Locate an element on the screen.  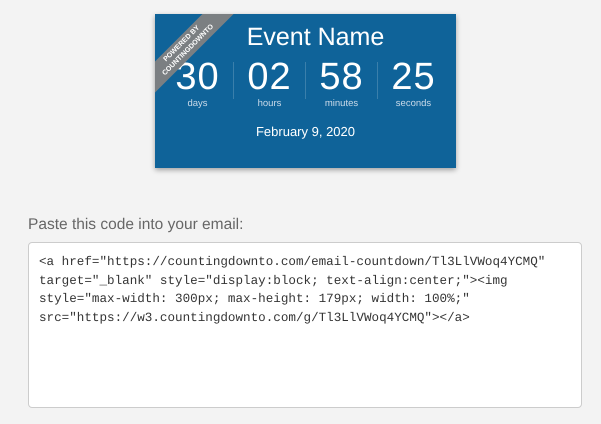
event-title: Event Name is located at coordinates (315, 37).